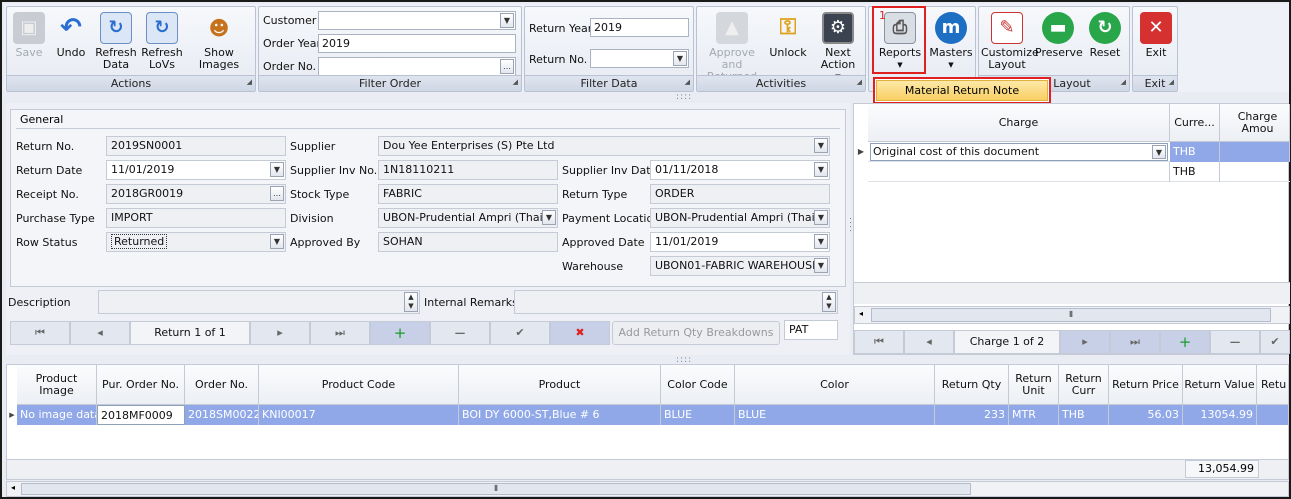  I want to click on col-return-value: Return Value, so click(1220, 385).